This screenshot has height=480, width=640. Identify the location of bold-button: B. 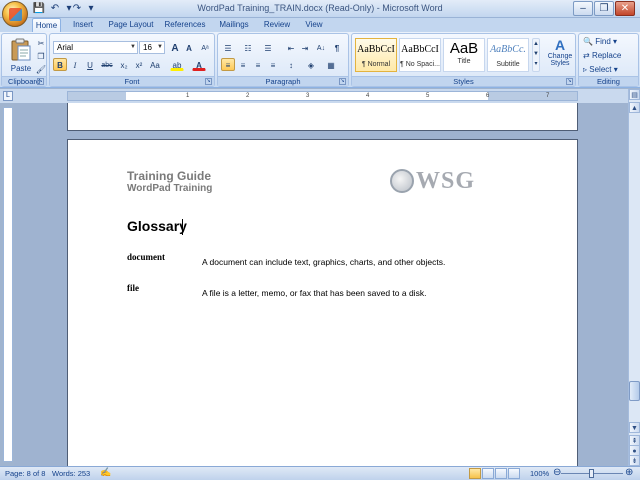
(60, 64).